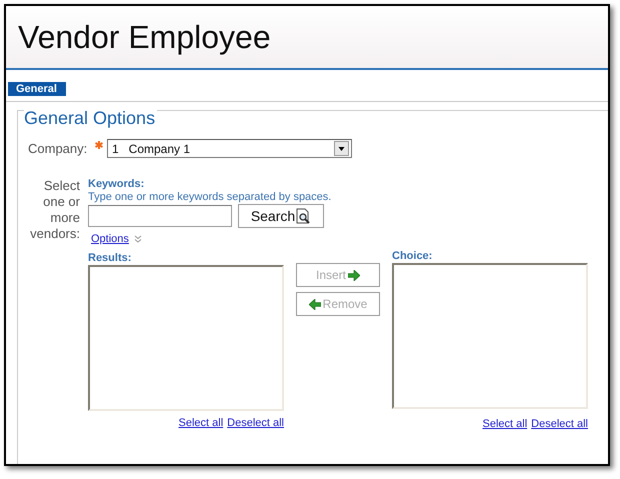 The height and width of the screenshot is (479, 620). I want to click on tab: General, so click(37, 89).